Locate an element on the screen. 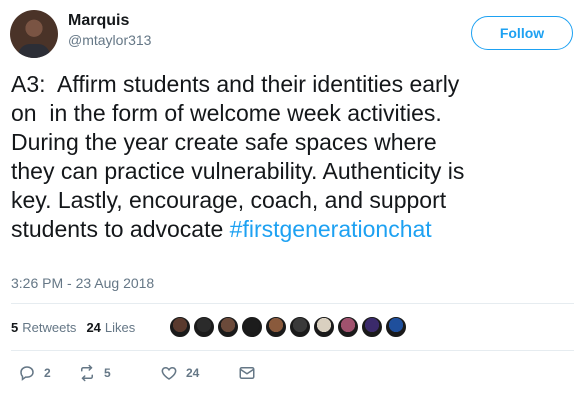  tweet-header: Marquis @mtaylor313 Follow is located at coordinates (292, 34).